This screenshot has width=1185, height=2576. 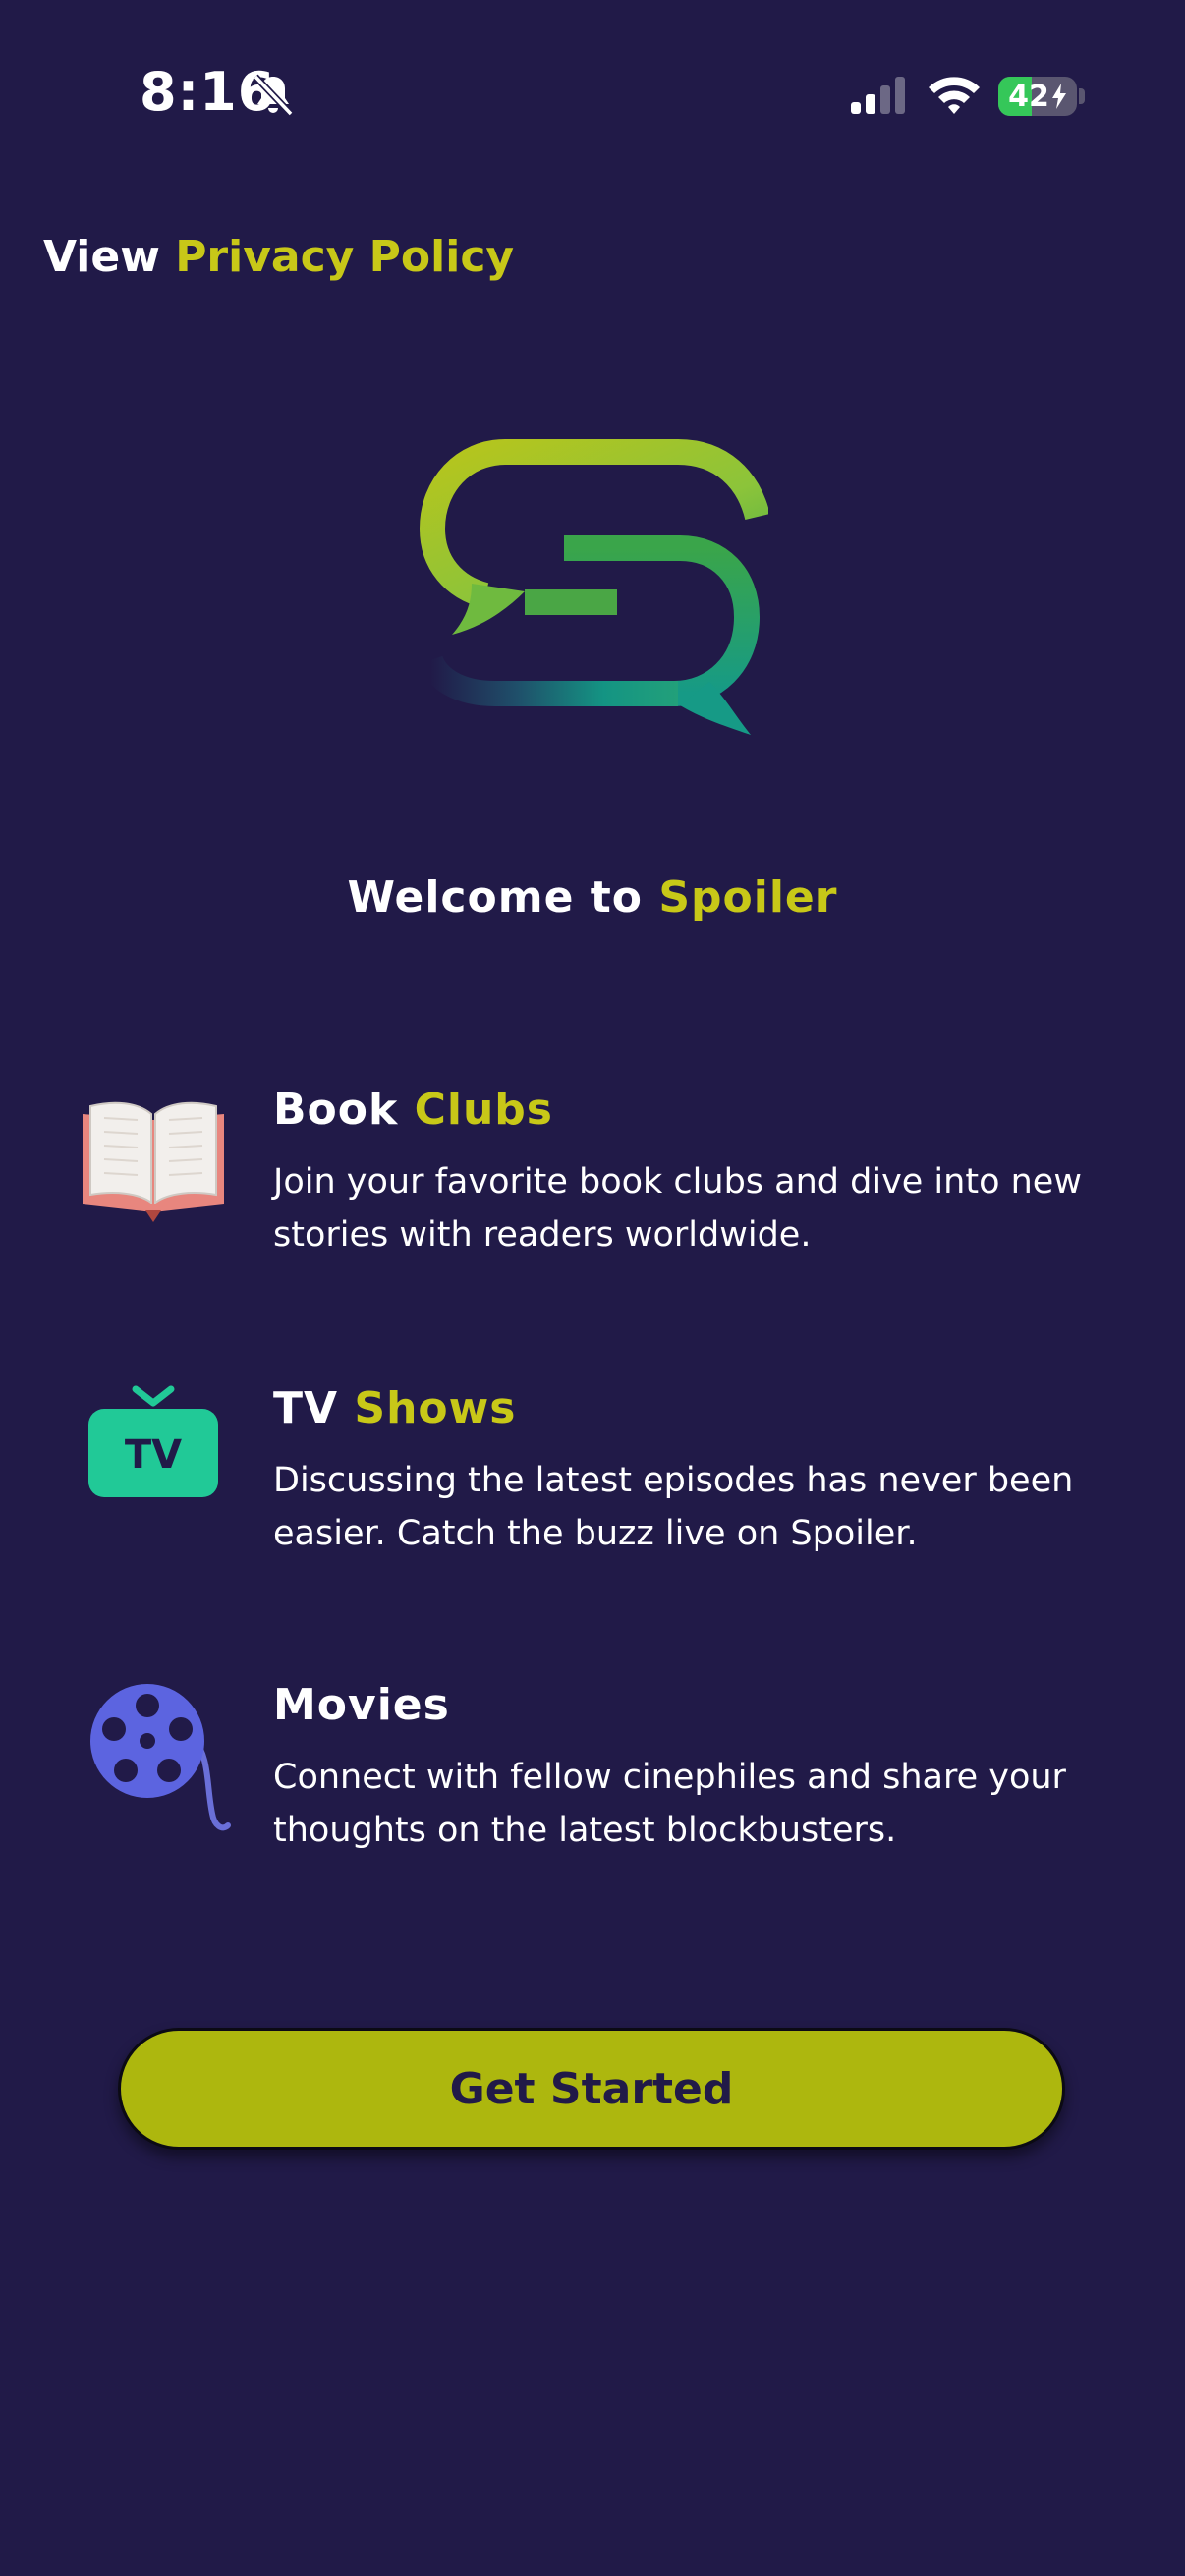 I want to click on privacy-link-text: Privacy Policy, so click(x=345, y=257).